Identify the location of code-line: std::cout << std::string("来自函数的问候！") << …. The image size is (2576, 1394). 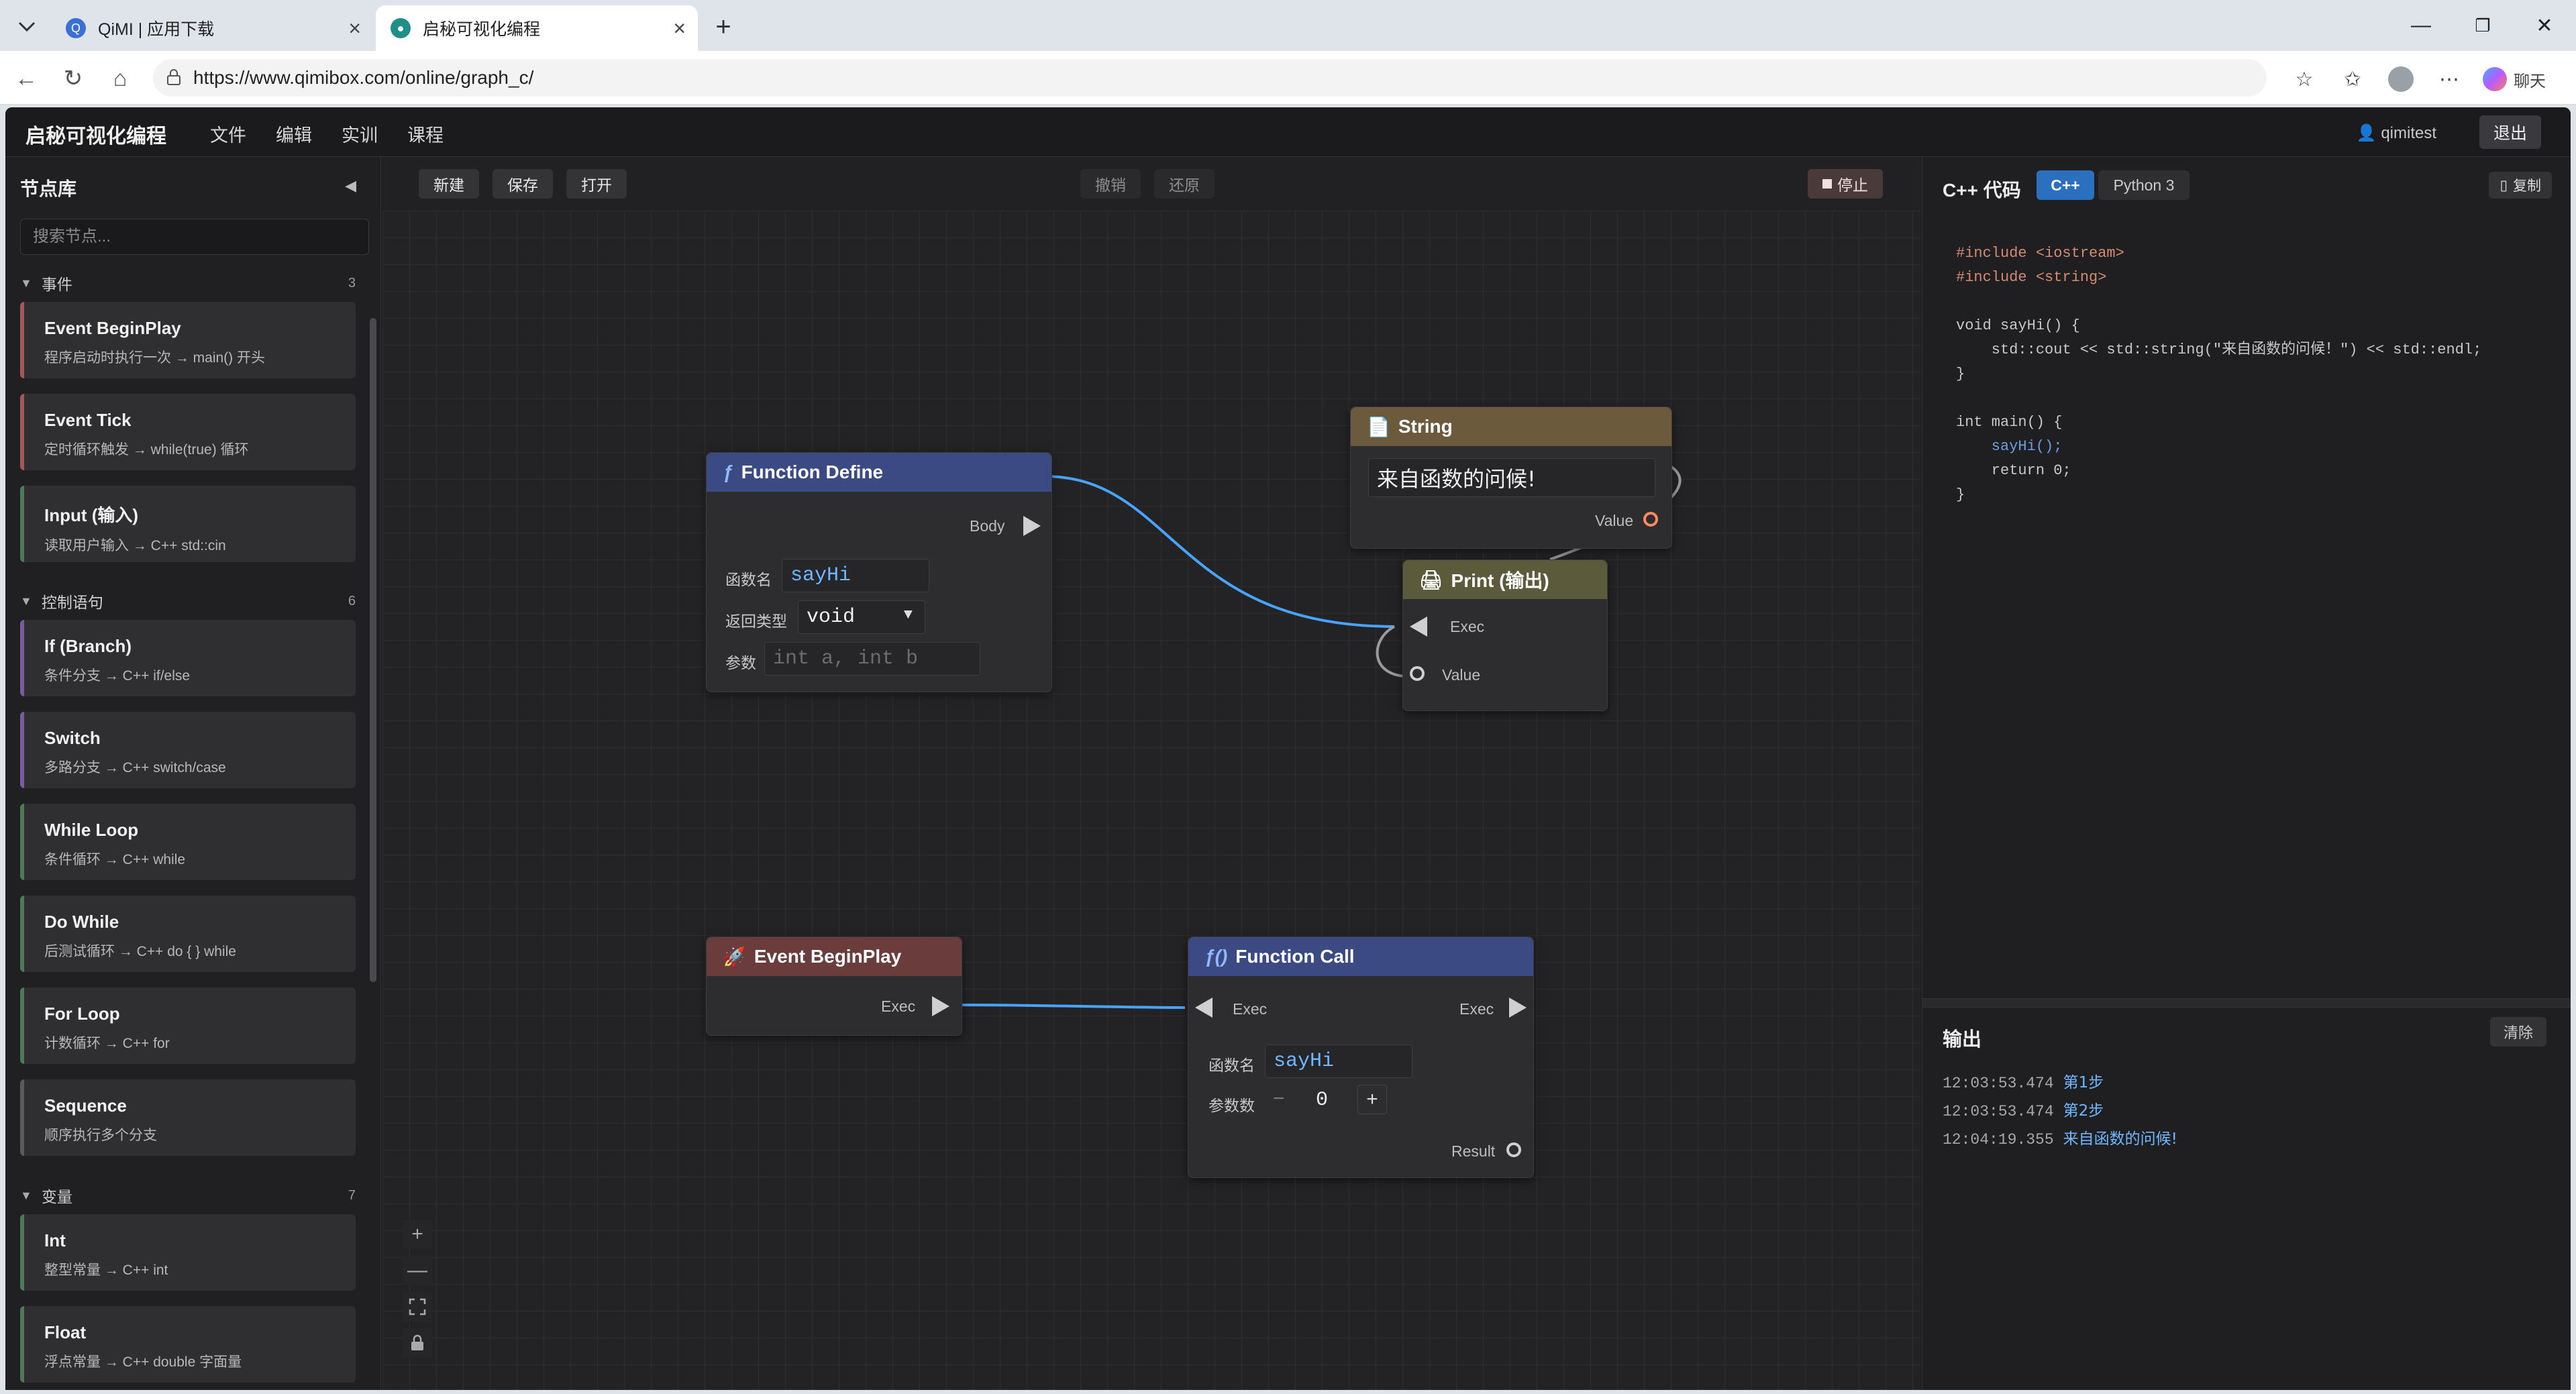
(2219, 349).